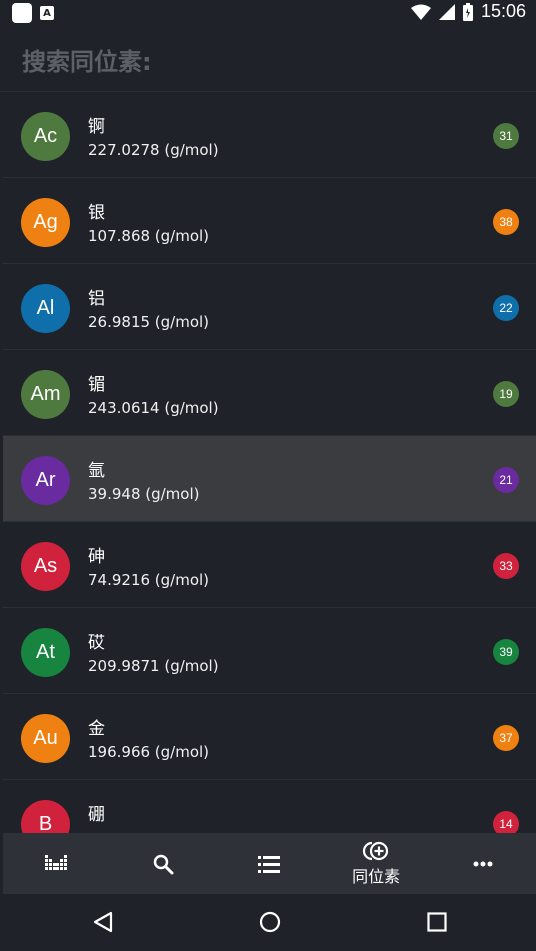 The width and height of the screenshot is (536, 951). I want to click on list-item-b: B 硼 14, so click(269, 806).